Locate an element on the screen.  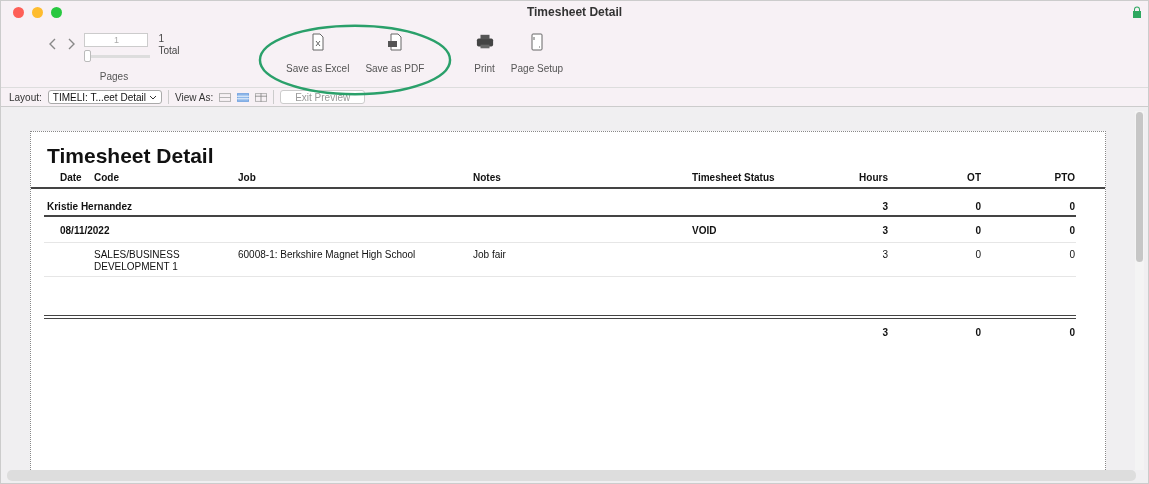
column-header: Notes is located at coordinates (487, 177).